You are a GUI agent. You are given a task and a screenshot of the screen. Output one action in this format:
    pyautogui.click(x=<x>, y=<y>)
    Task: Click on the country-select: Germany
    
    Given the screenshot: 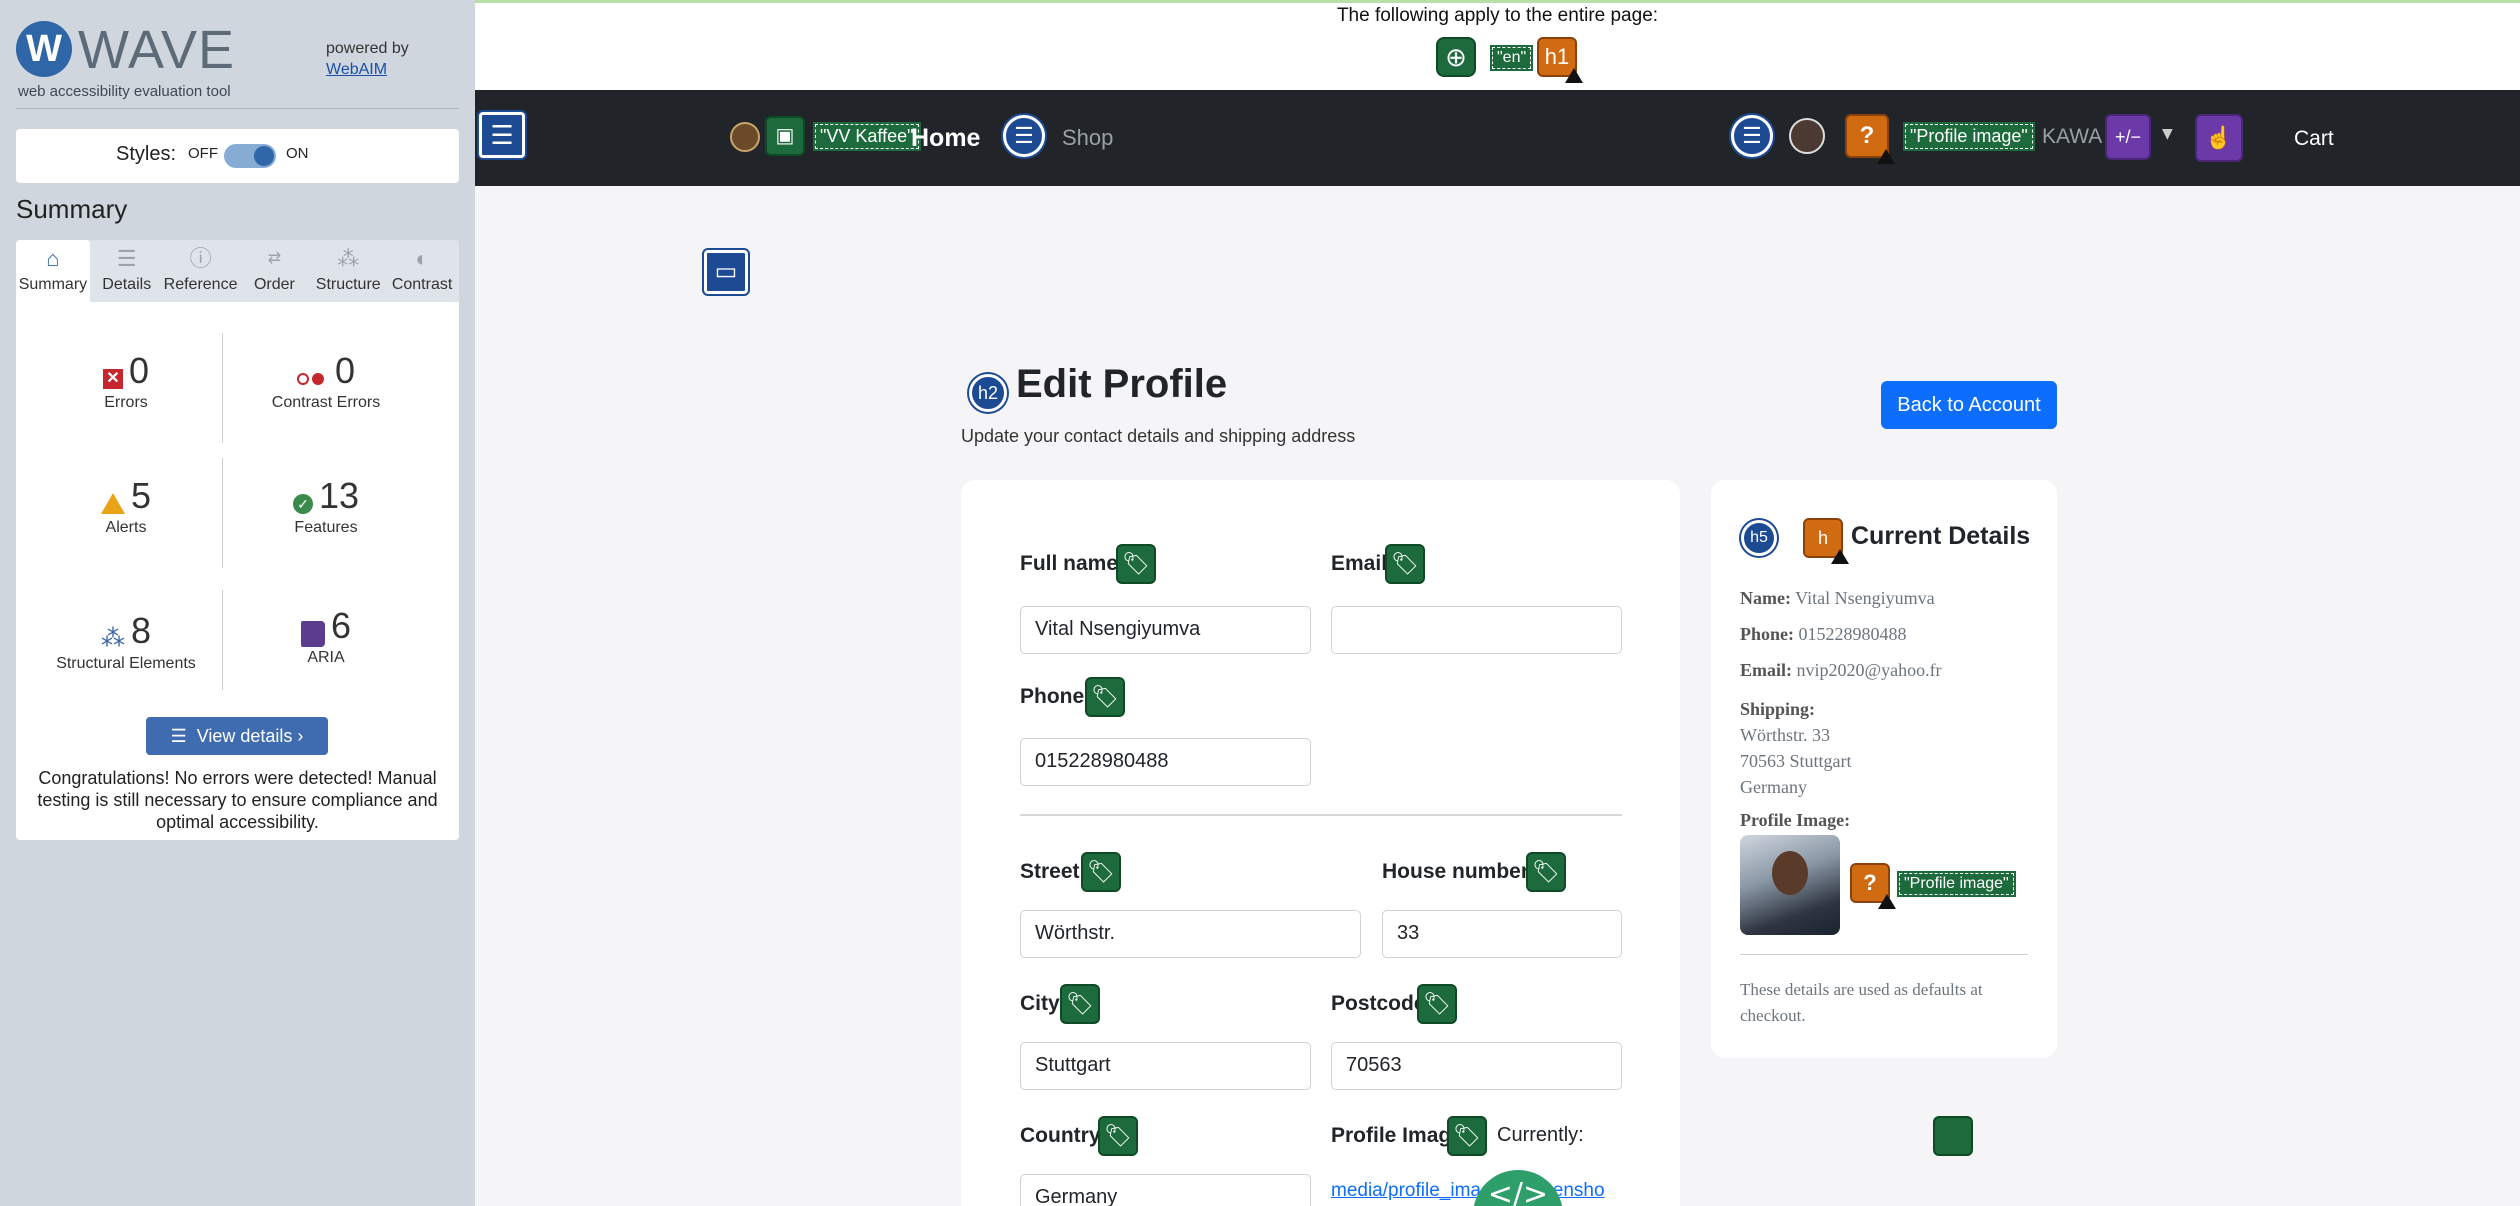 What is the action you would take?
    pyautogui.click(x=1165, y=1190)
    